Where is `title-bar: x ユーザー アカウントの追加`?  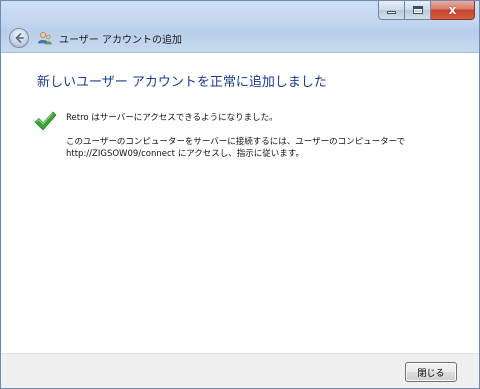 title-bar: x ユーザー アカウントの追加 is located at coordinates (240, 27).